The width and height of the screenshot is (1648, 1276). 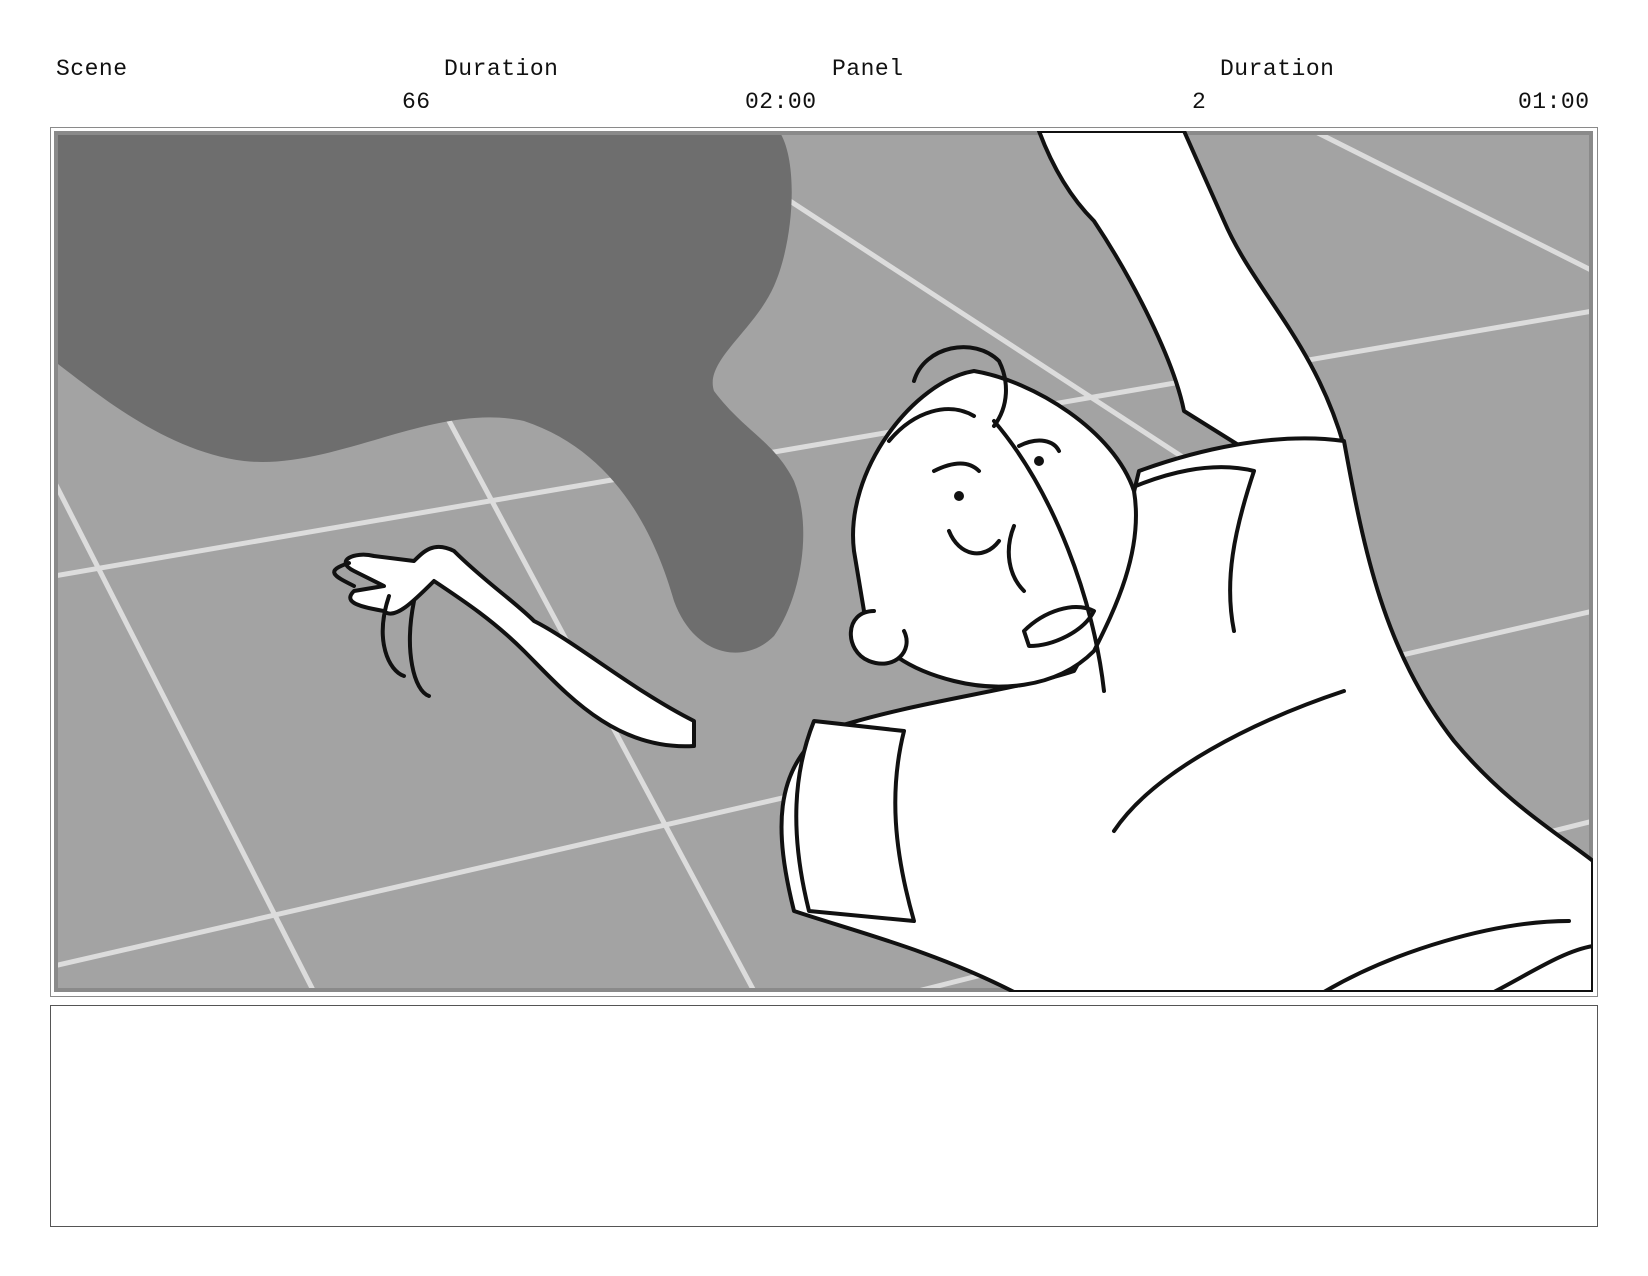 What do you see at coordinates (781, 102) in the screenshot?
I see `scene-duration: 02:00` at bounding box center [781, 102].